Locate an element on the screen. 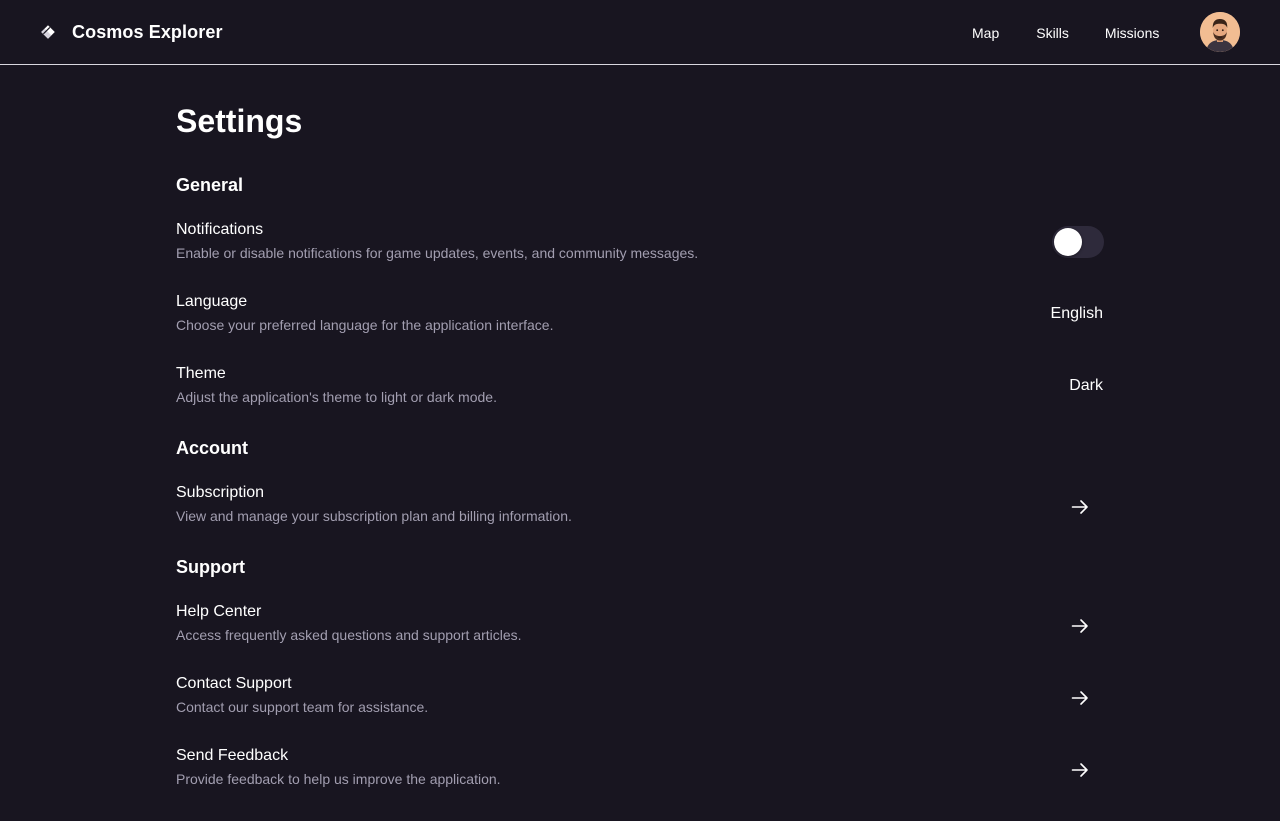 Image resolution: width=1280 pixels, height=821 pixels. diamond-logo-icon is located at coordinates (48, 32).